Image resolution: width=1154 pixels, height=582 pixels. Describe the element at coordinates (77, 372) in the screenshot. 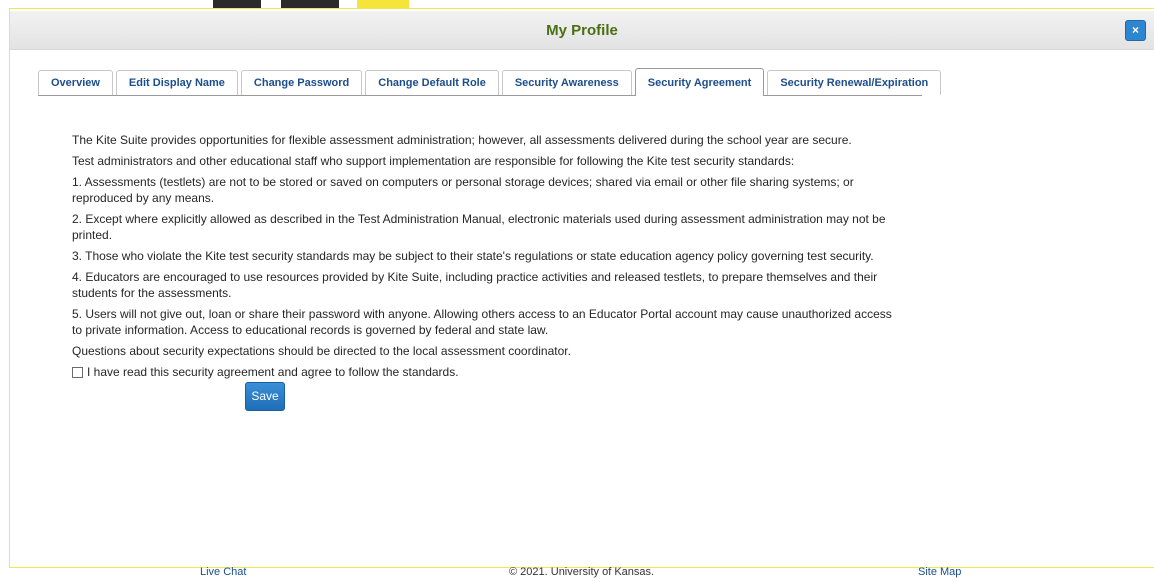

I see `agree-checkbox` at that location.